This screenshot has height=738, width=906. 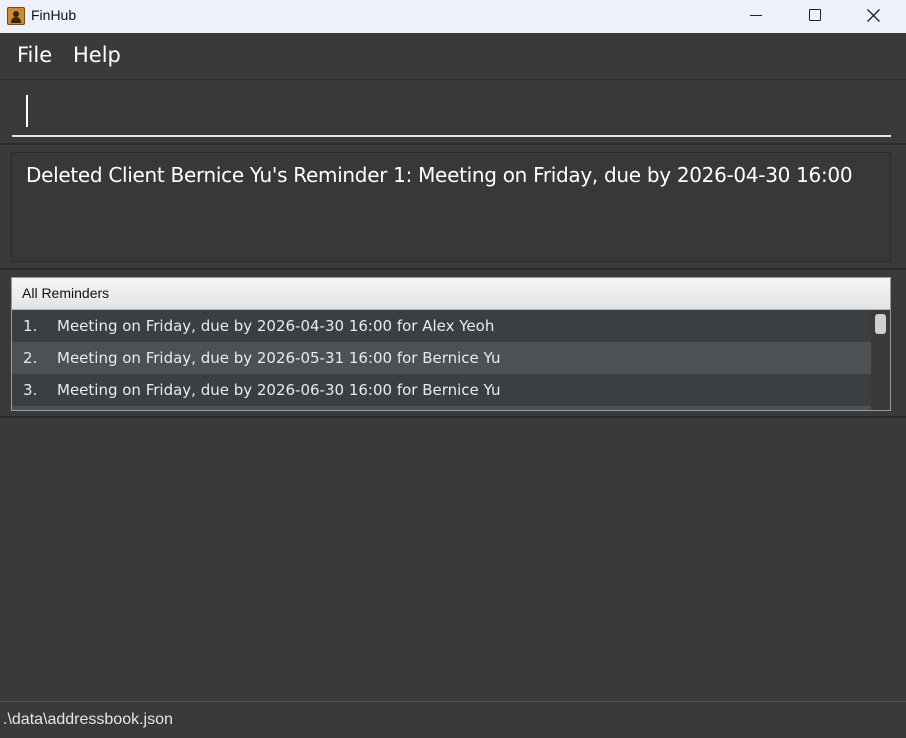 I want to click on status-bar: .\data\addressbook.json, so click(x=453, y=719).